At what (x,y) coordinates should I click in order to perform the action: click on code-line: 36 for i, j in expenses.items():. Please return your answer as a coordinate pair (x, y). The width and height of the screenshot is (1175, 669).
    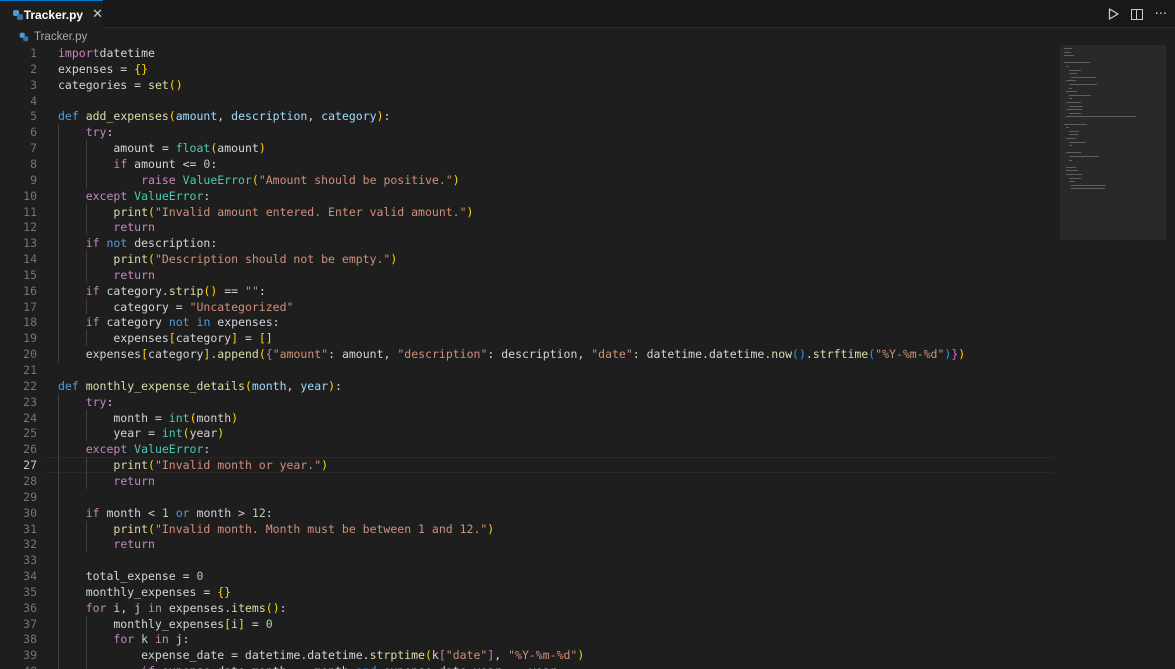
    Looking at the image, I should click on (530, 608).